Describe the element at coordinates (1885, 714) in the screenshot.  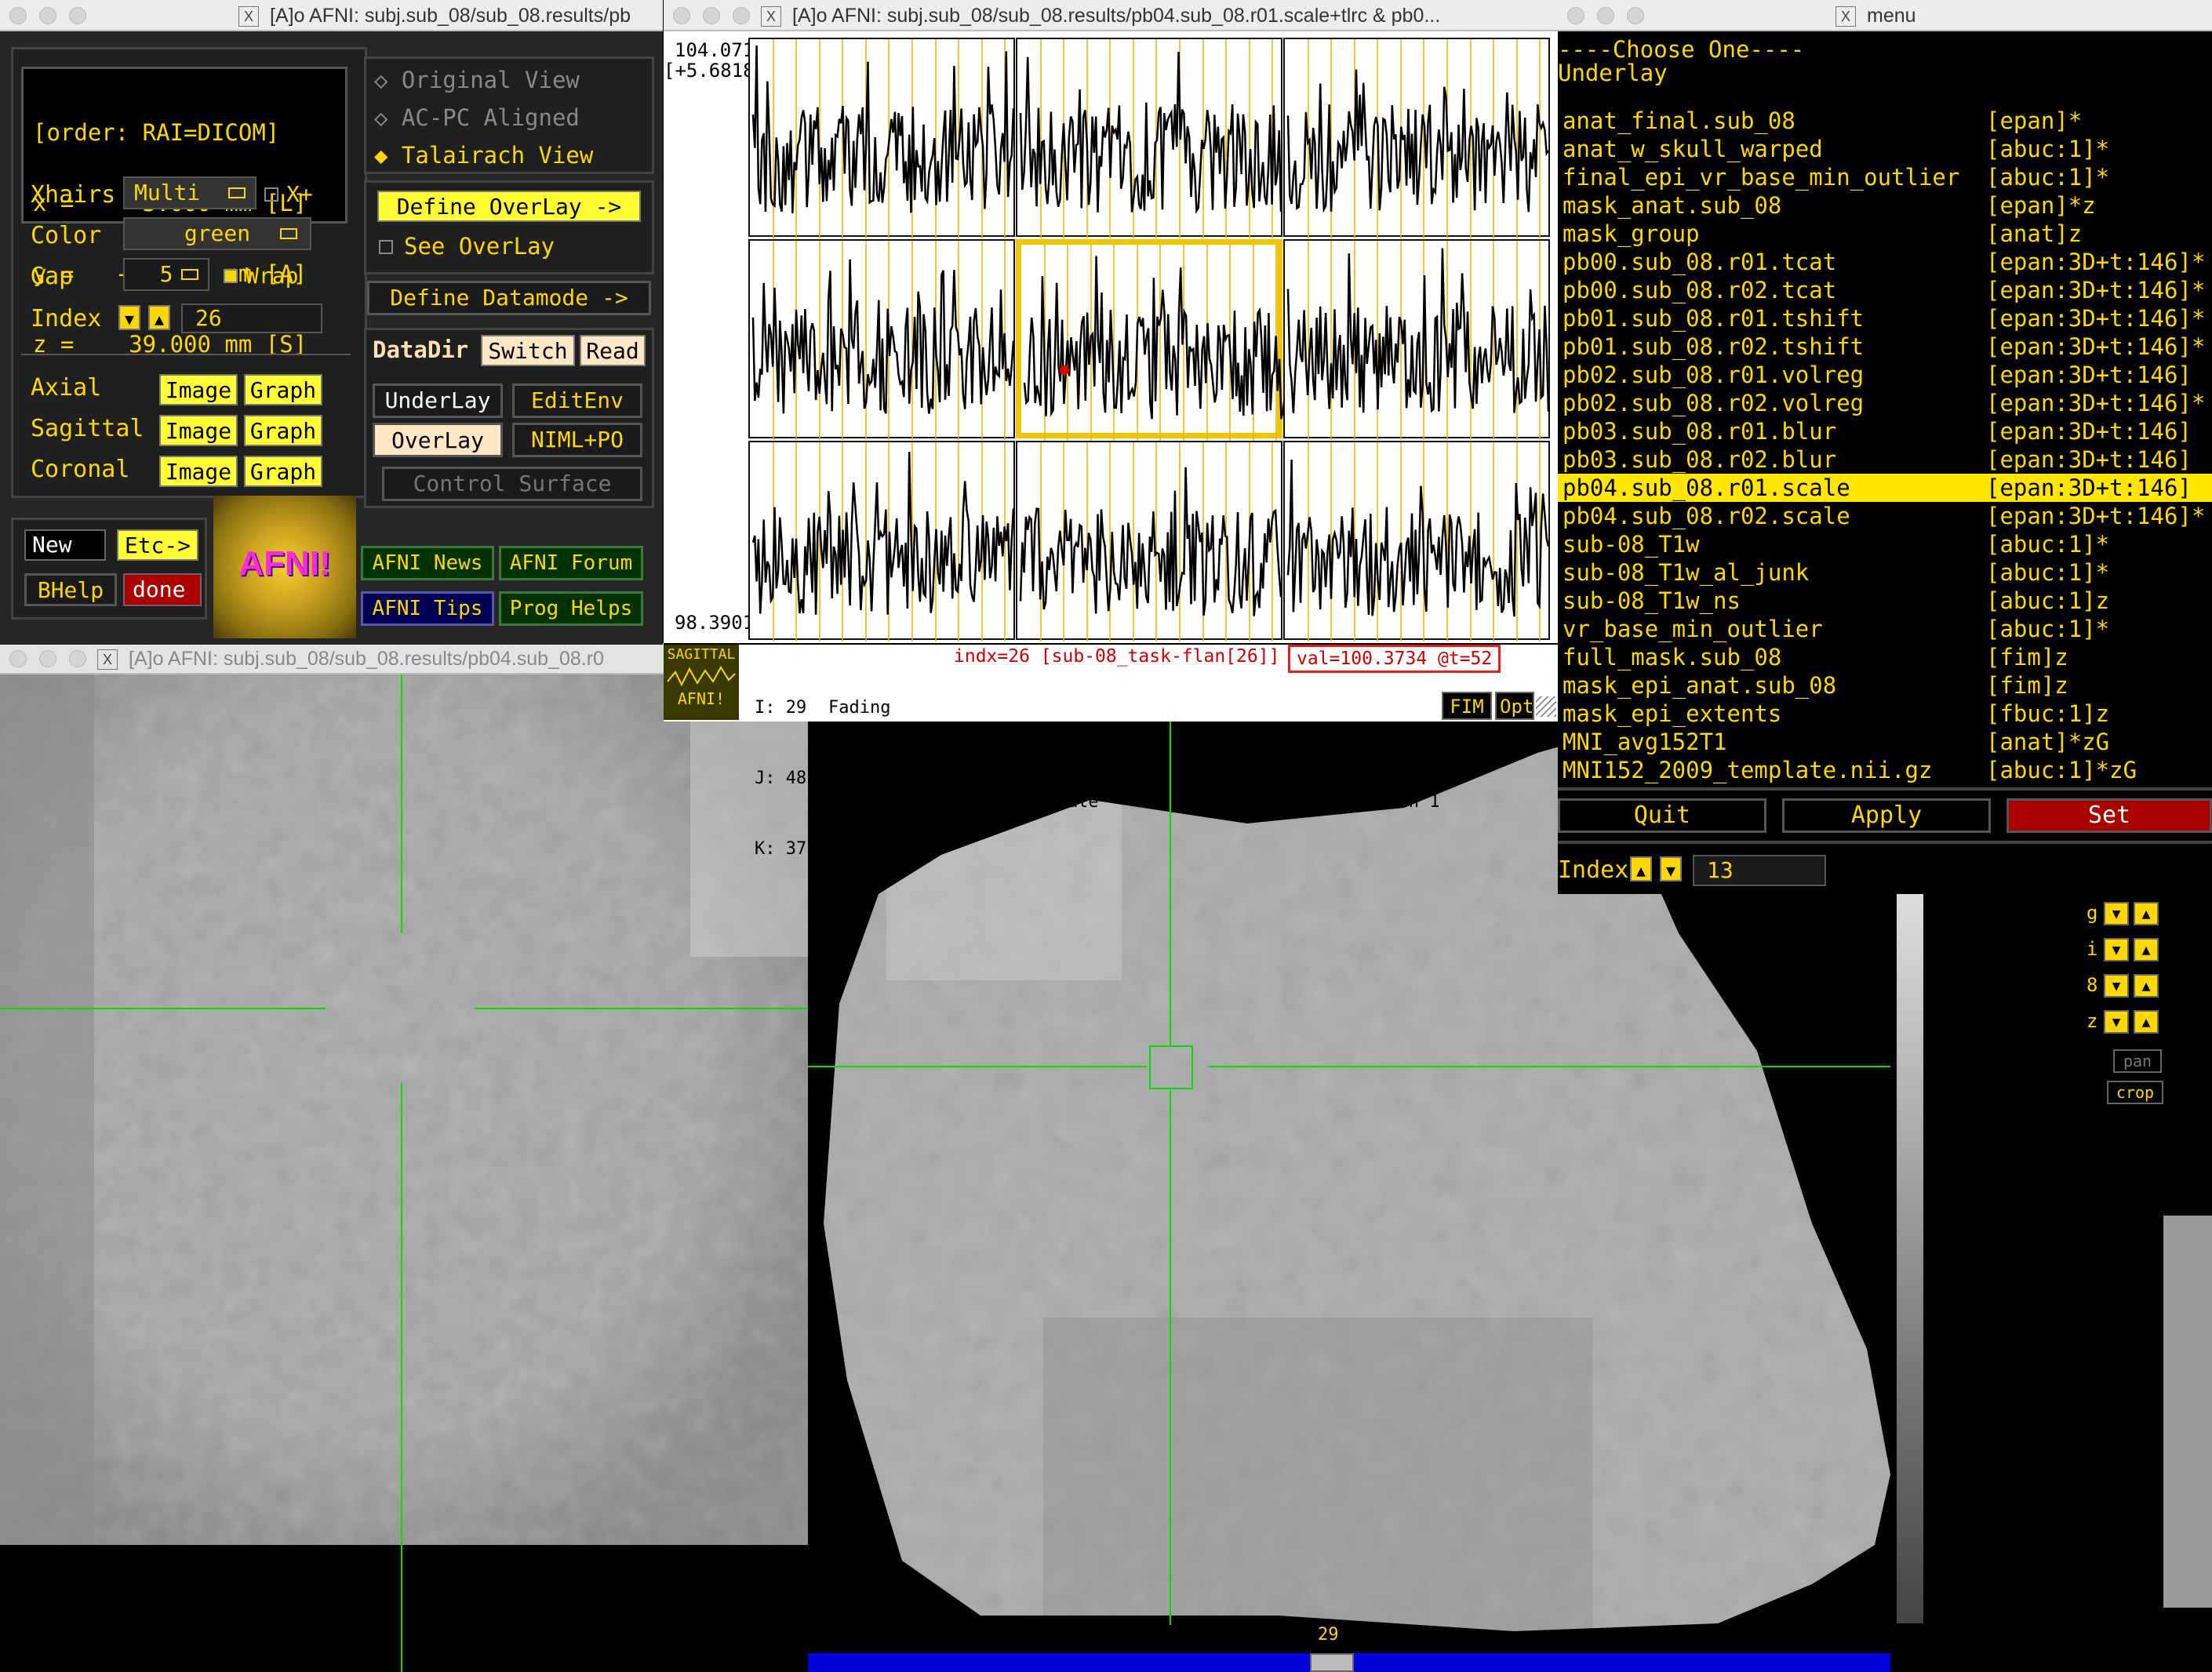
I see `menu-item: mask_epi_extents [fbuc:1]z` at that location.